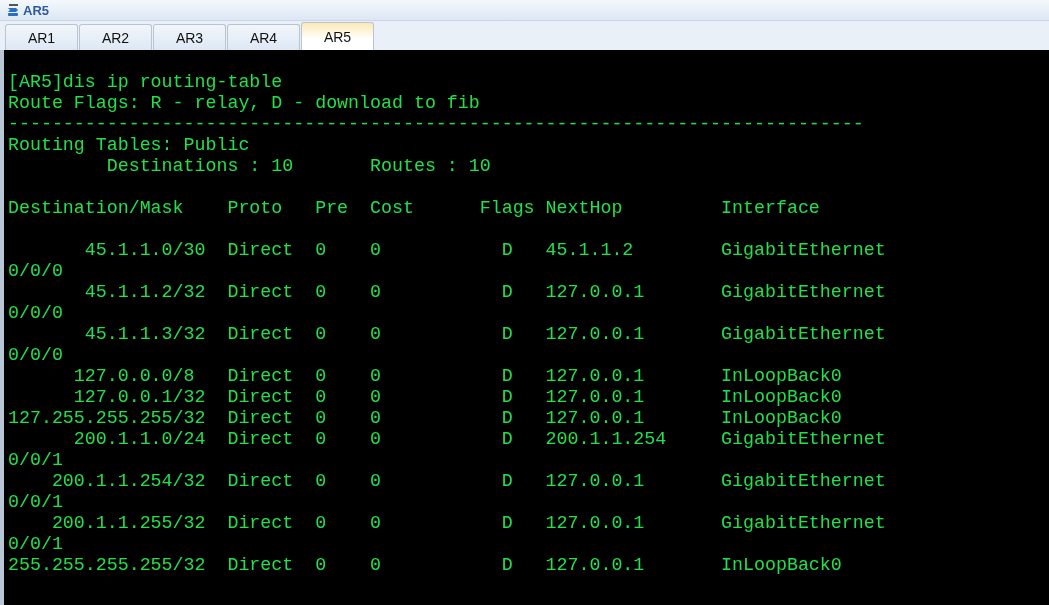  What do you see at coordinates (115, 37) in the screenshot?
I see `tab: AR2` at bounding box center [115, 37].